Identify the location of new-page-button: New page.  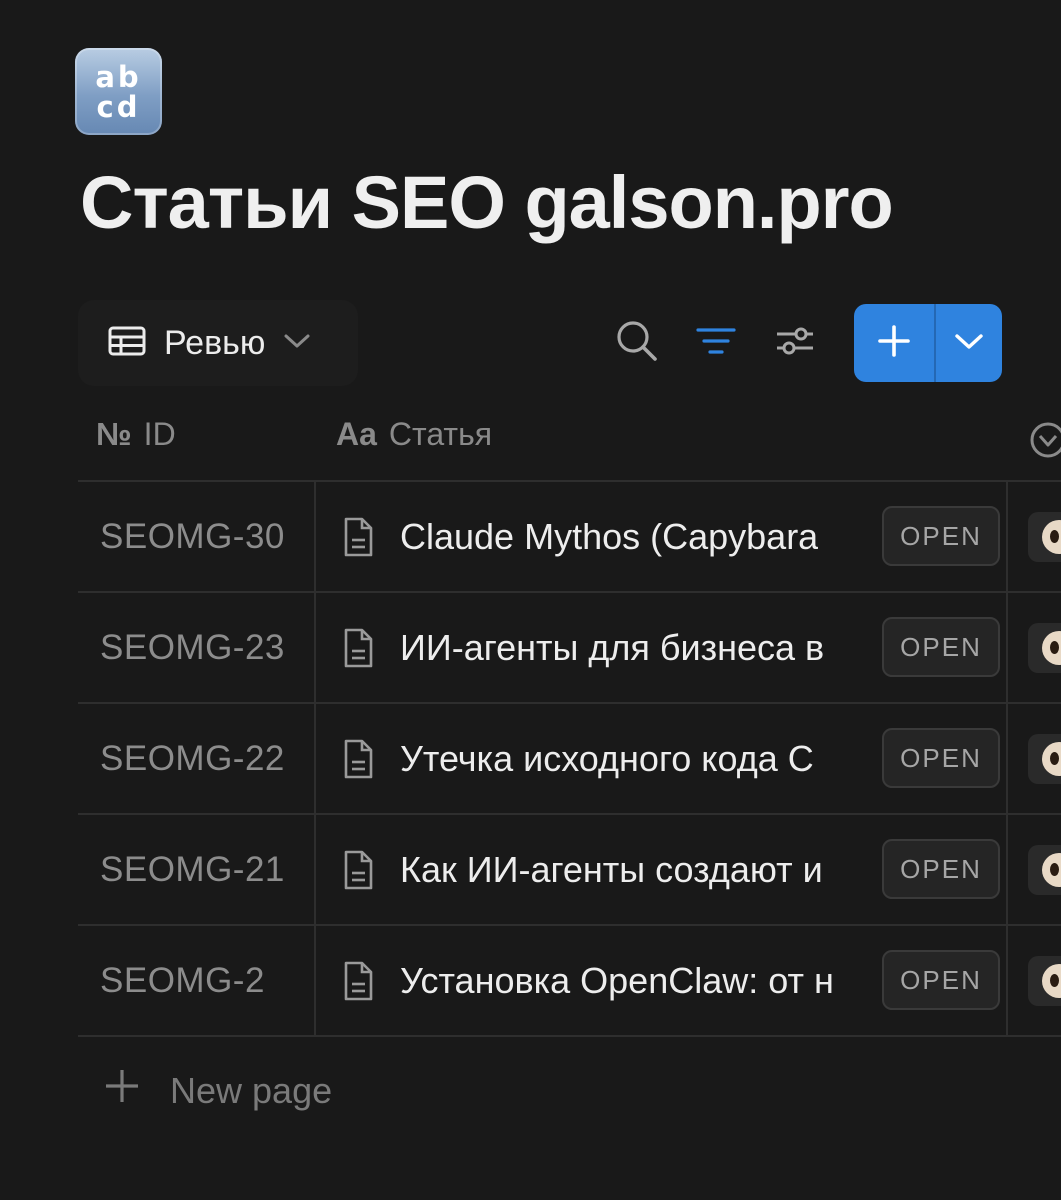
(218, 1090).